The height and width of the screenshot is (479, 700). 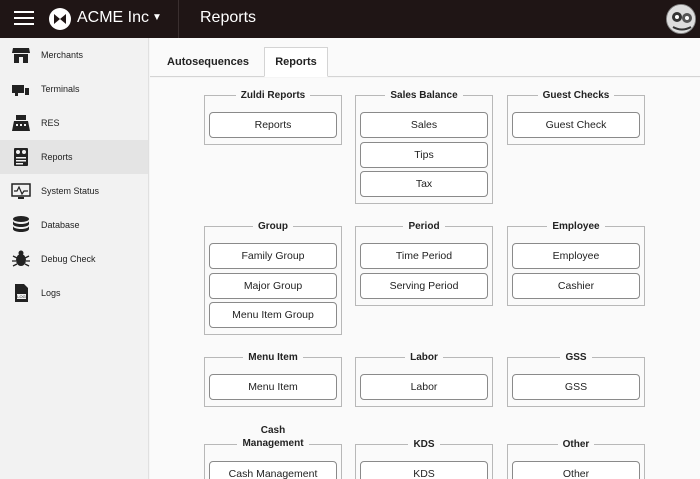 What do you see at coordinates (21, 225) in the screenshot?
I see `database-icon` at bounding box center [21, 225].